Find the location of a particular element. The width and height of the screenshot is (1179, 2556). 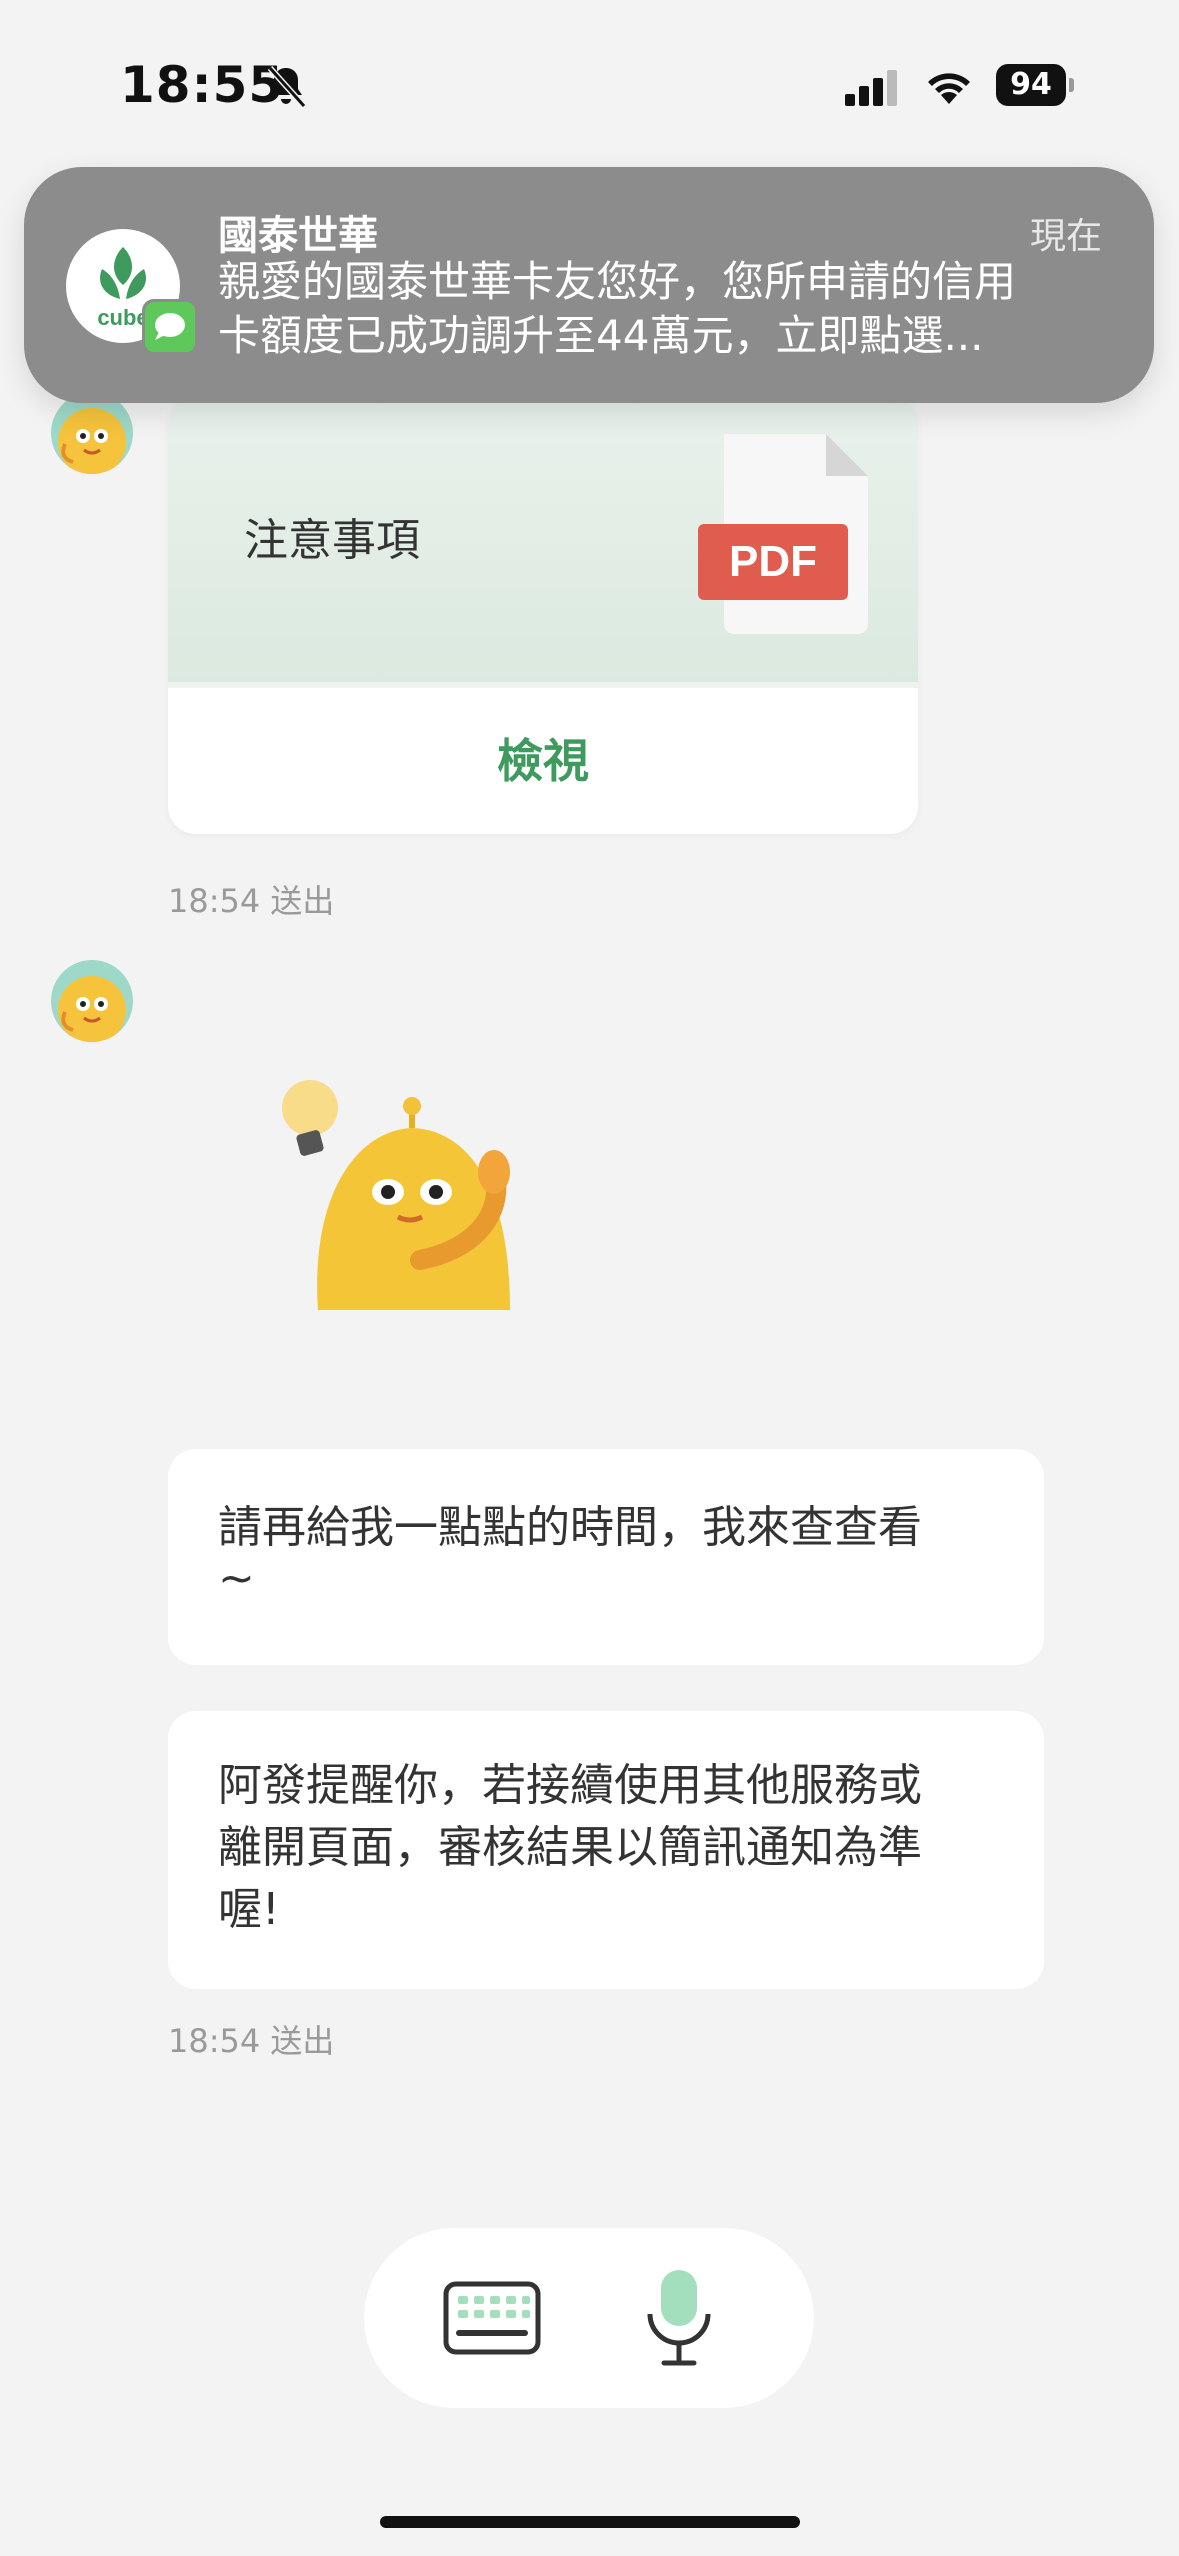

keyboard-icon is located at coordinates (492, 2318).